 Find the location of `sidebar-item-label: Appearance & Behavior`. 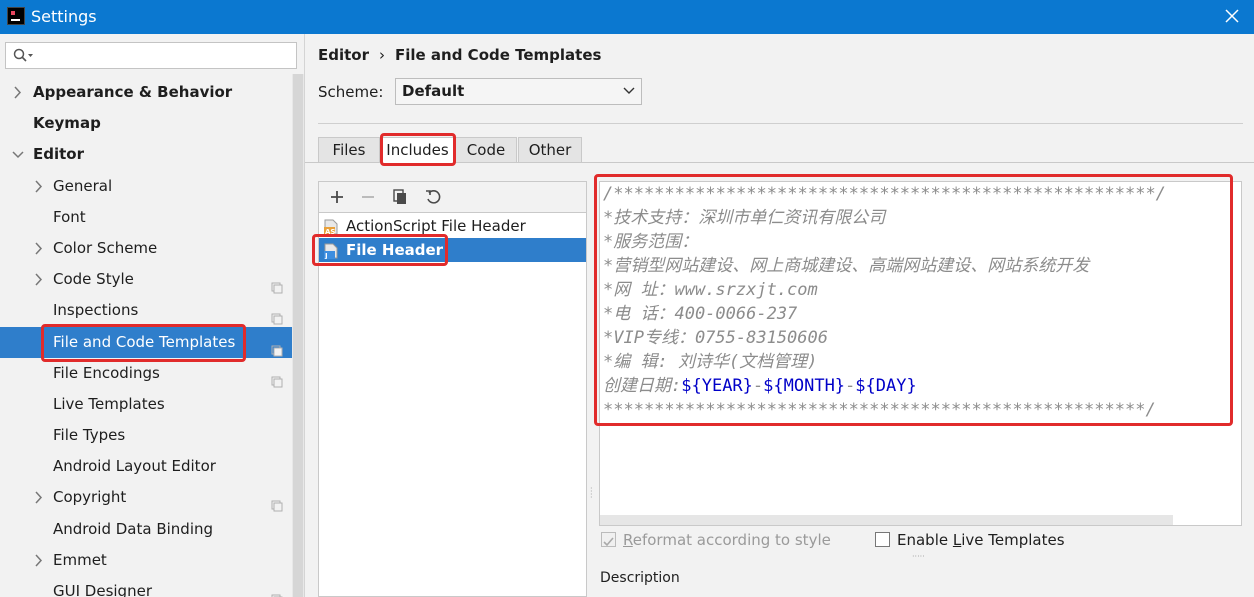

sidebar-item-label: Appearance & Behavior is located at coordinates (133, 92).